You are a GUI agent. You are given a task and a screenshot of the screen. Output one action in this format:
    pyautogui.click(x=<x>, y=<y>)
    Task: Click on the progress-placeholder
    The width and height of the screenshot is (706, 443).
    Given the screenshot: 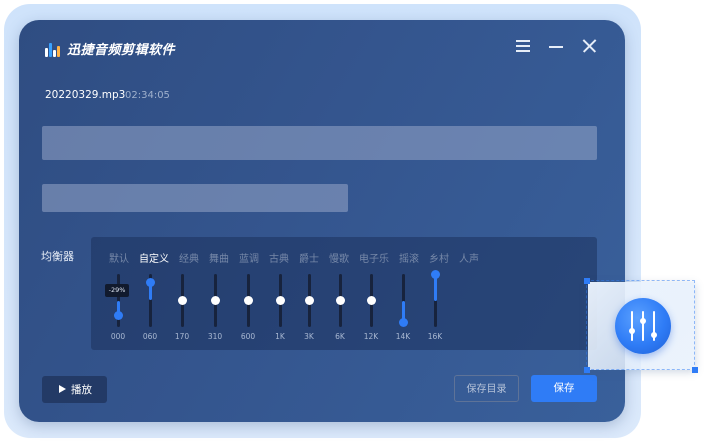 What is the action you would take?
    pyautogui.click(x=195, y=198)
    